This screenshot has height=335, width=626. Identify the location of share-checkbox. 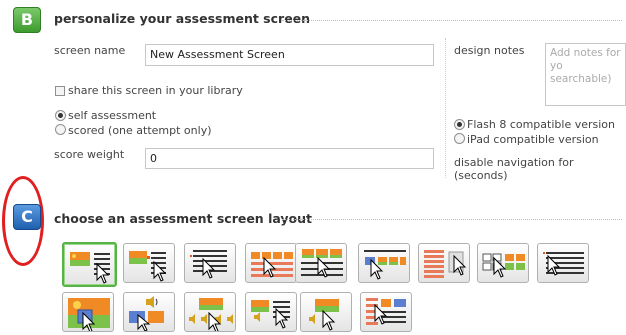
(60, 91).